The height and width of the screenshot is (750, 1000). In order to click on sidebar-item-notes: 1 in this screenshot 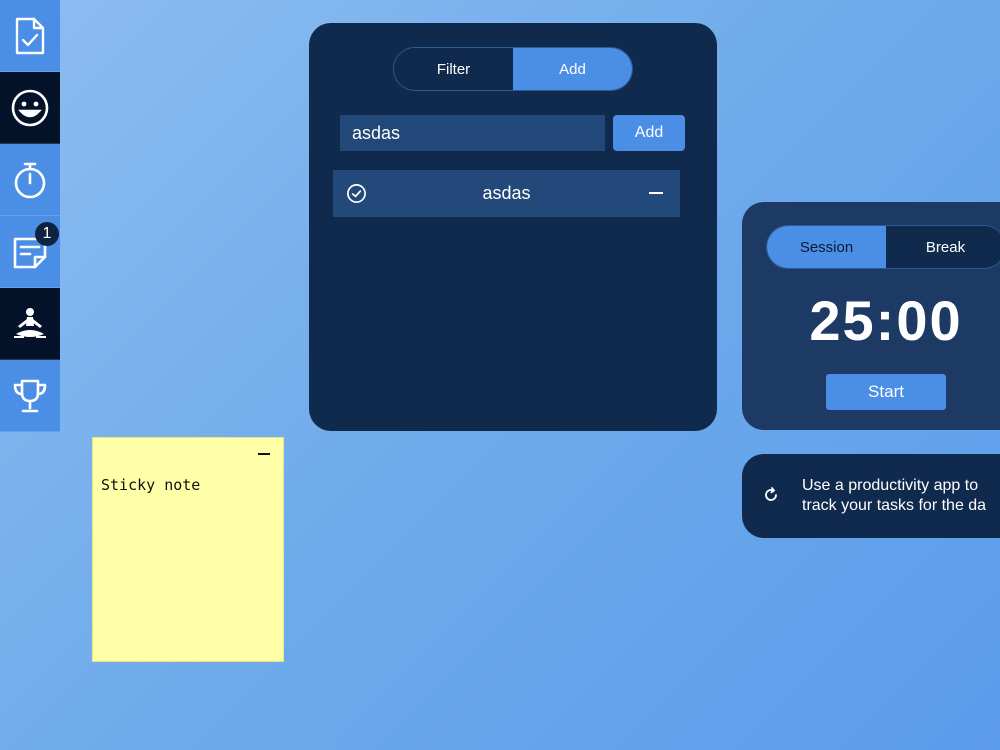, I will do `click(30, 252)`.